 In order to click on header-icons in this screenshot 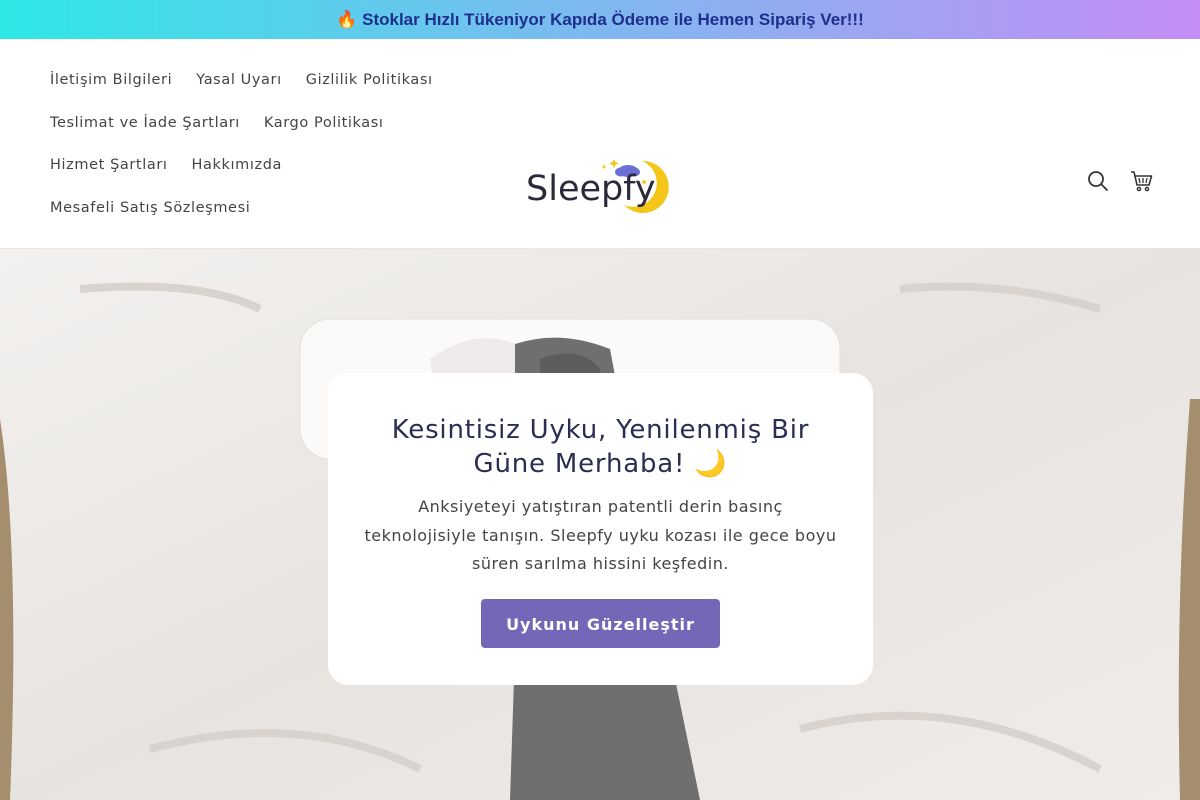, I will do `click(1120, 181)`.